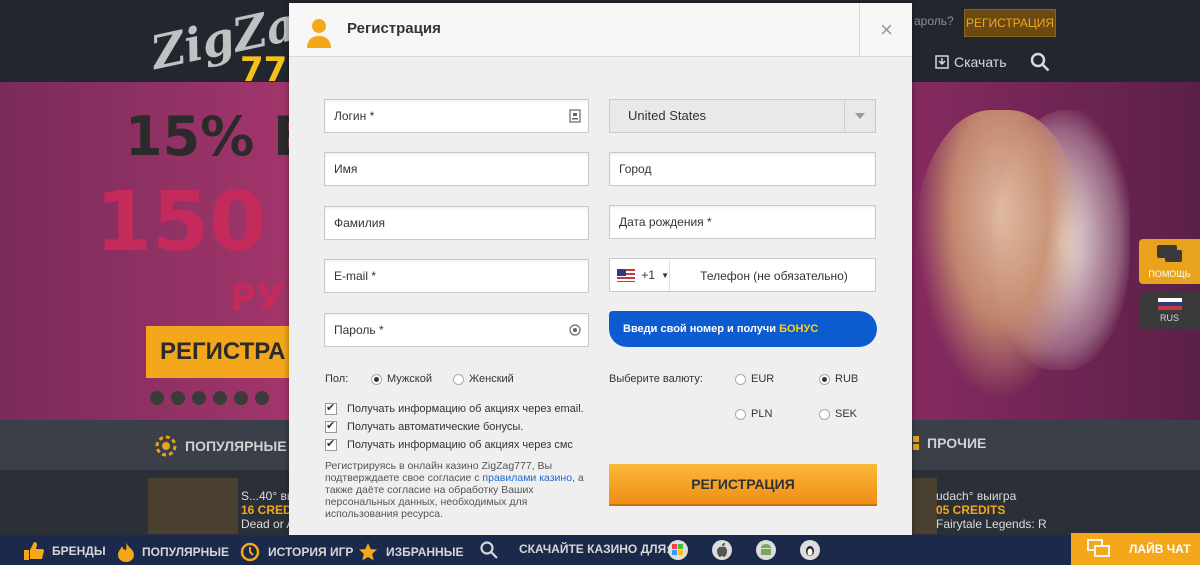 The width and height of the screenshot is (1200, 565). Describe the element at coordinates (600, 30) in the screenshot. I see `modal-header: Регистрация ×` at that location.